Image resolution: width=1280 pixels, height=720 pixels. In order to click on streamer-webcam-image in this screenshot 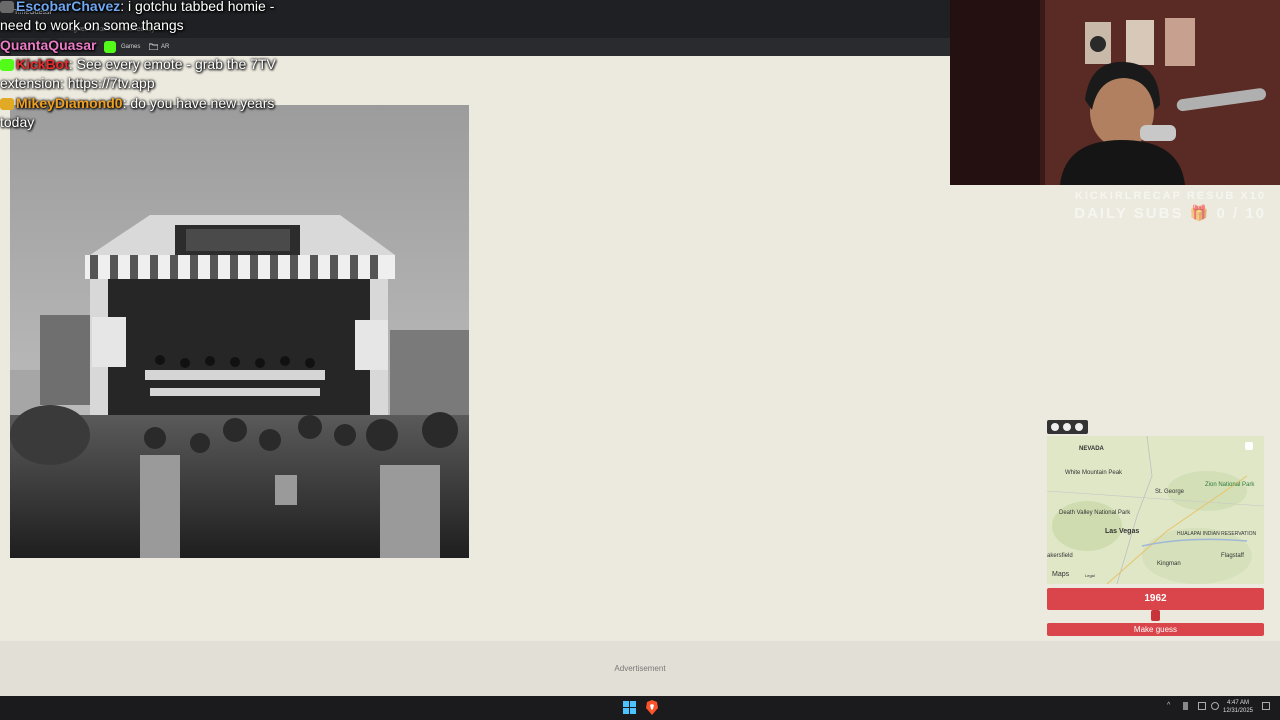, I will do `click(1115, 92)`.